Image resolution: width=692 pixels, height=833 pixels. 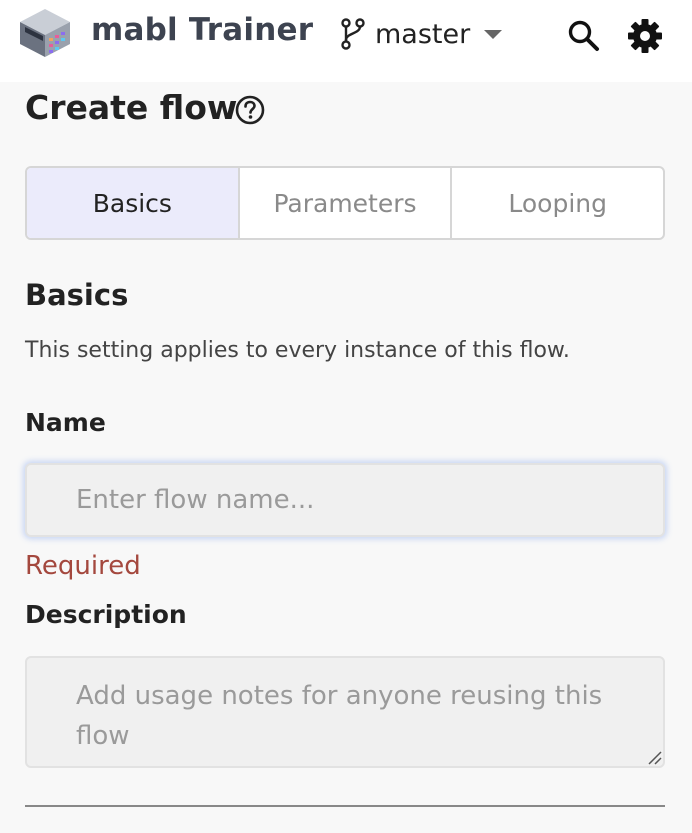 What do you see at coordinates (83, 566) in the screenshot?
I see `required-error-text: Required` at bounding box center [83, 566].